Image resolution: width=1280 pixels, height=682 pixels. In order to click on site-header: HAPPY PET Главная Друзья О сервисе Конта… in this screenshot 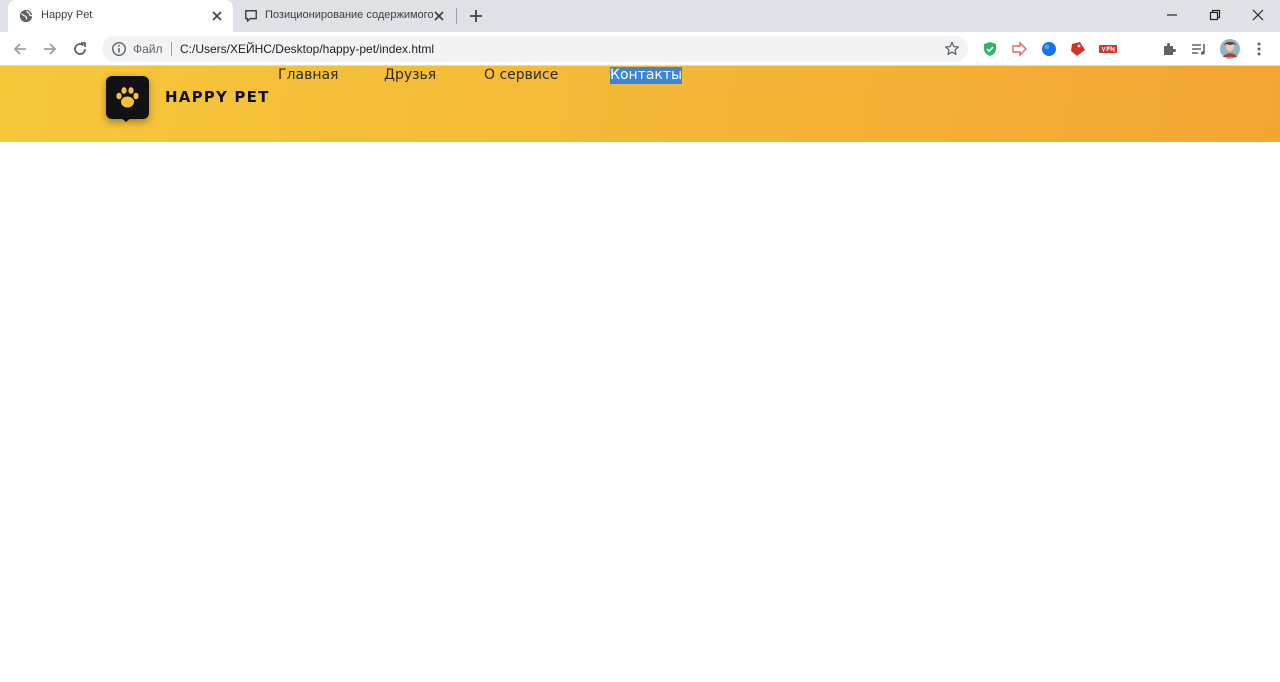, I will do `click(640, 104)`.